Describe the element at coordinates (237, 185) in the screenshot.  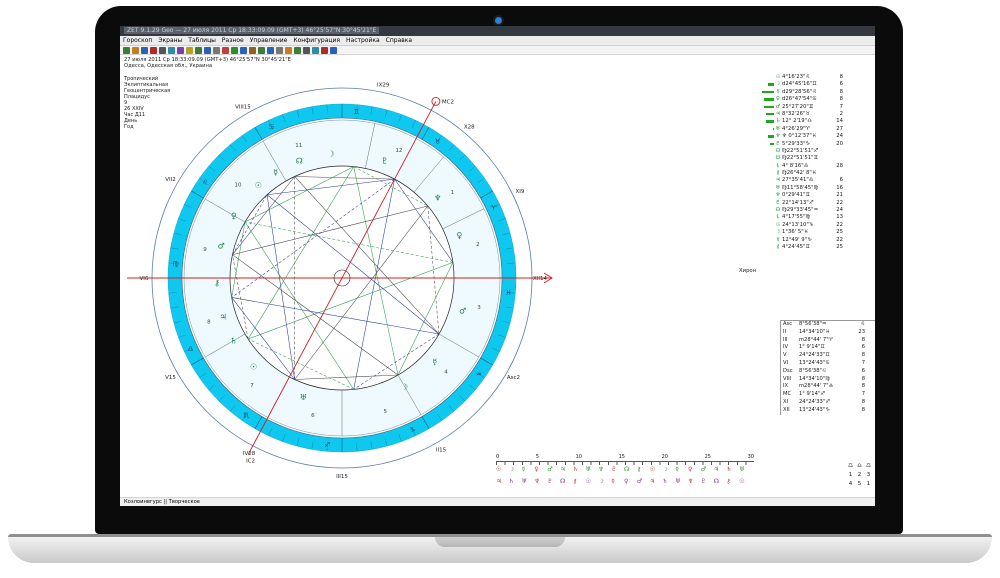
I see `house-number: 10` at that location.